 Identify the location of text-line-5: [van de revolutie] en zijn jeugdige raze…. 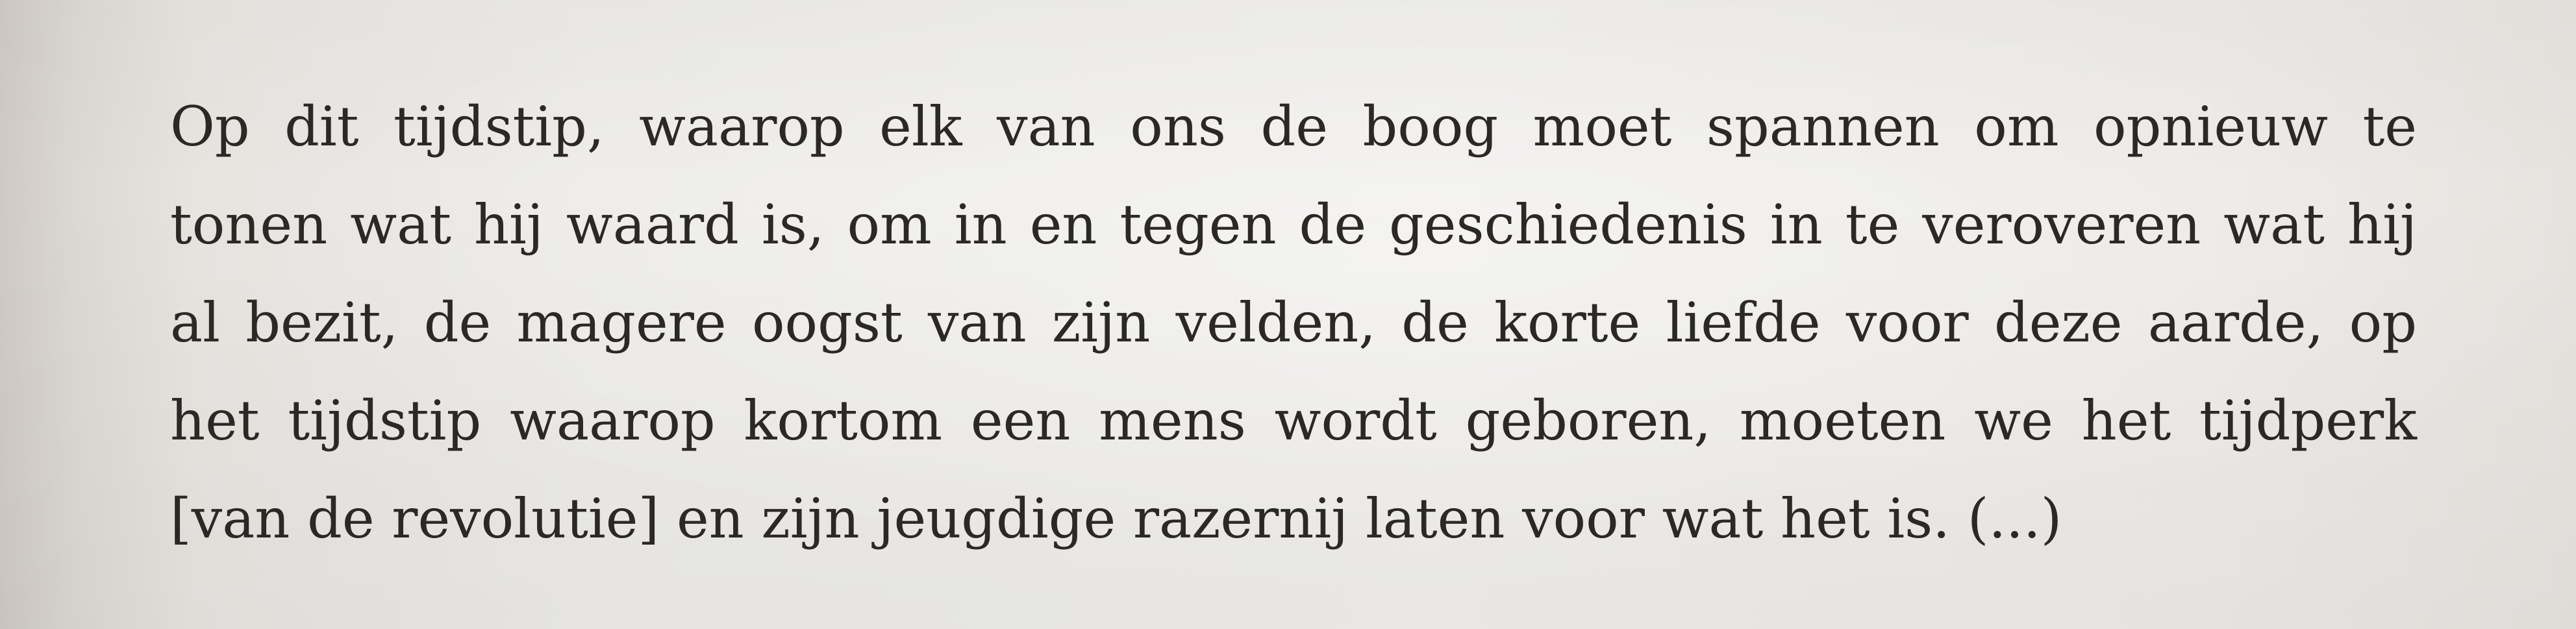
(1116, 518).